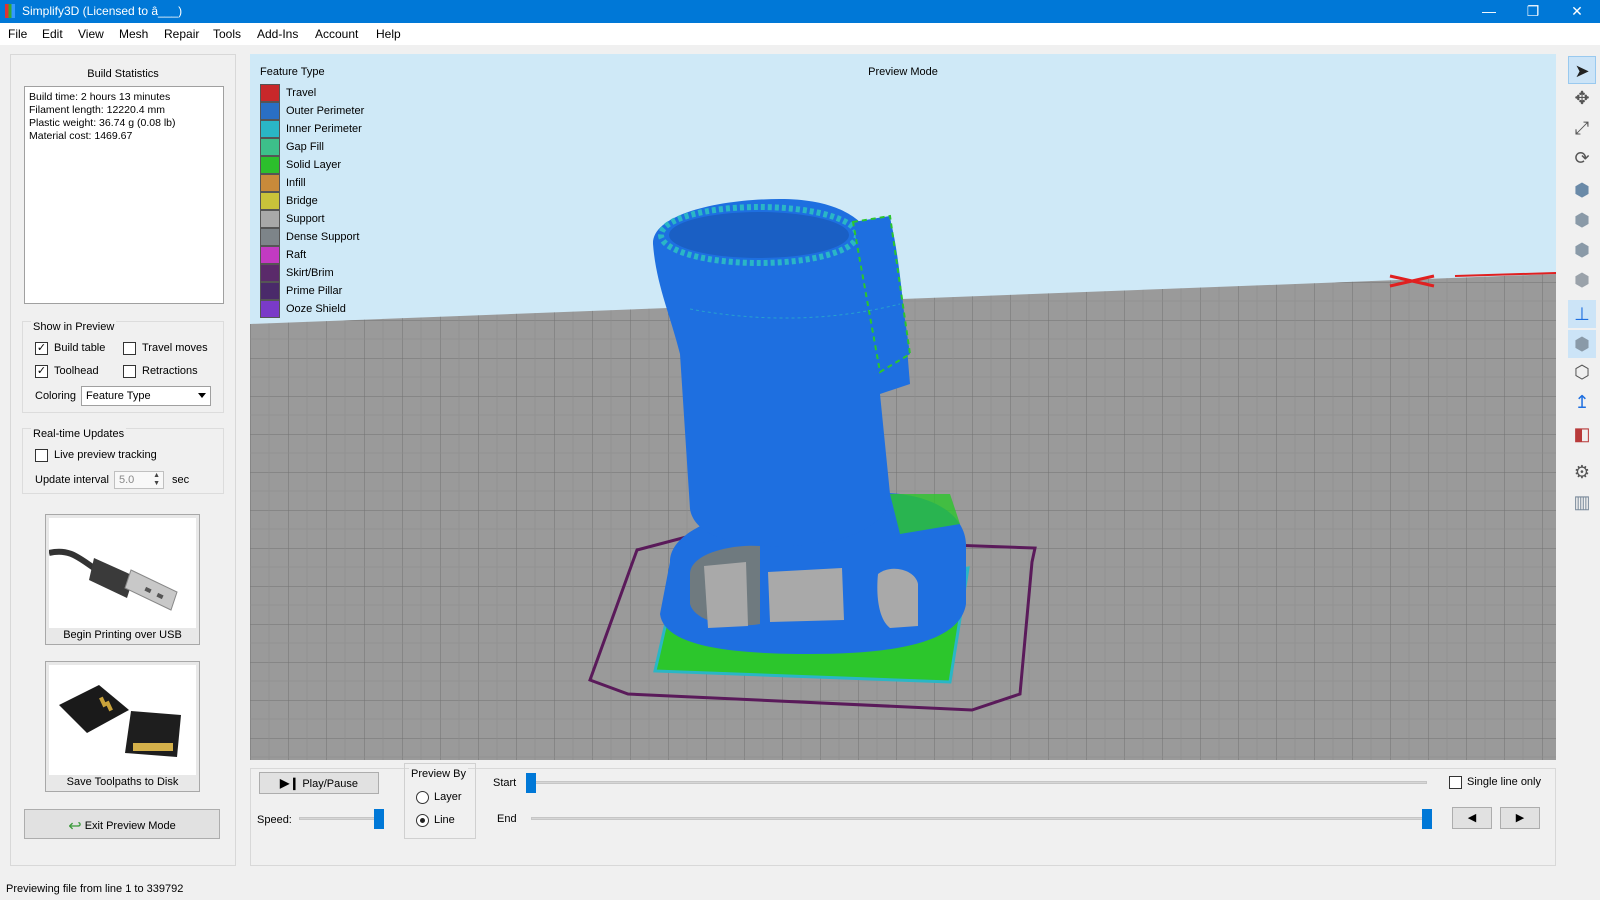 The image size is (1600, 900). Describe the element at coordinates (1455, 782) in the screenshot. I see `single-line-checkbox` at that location.